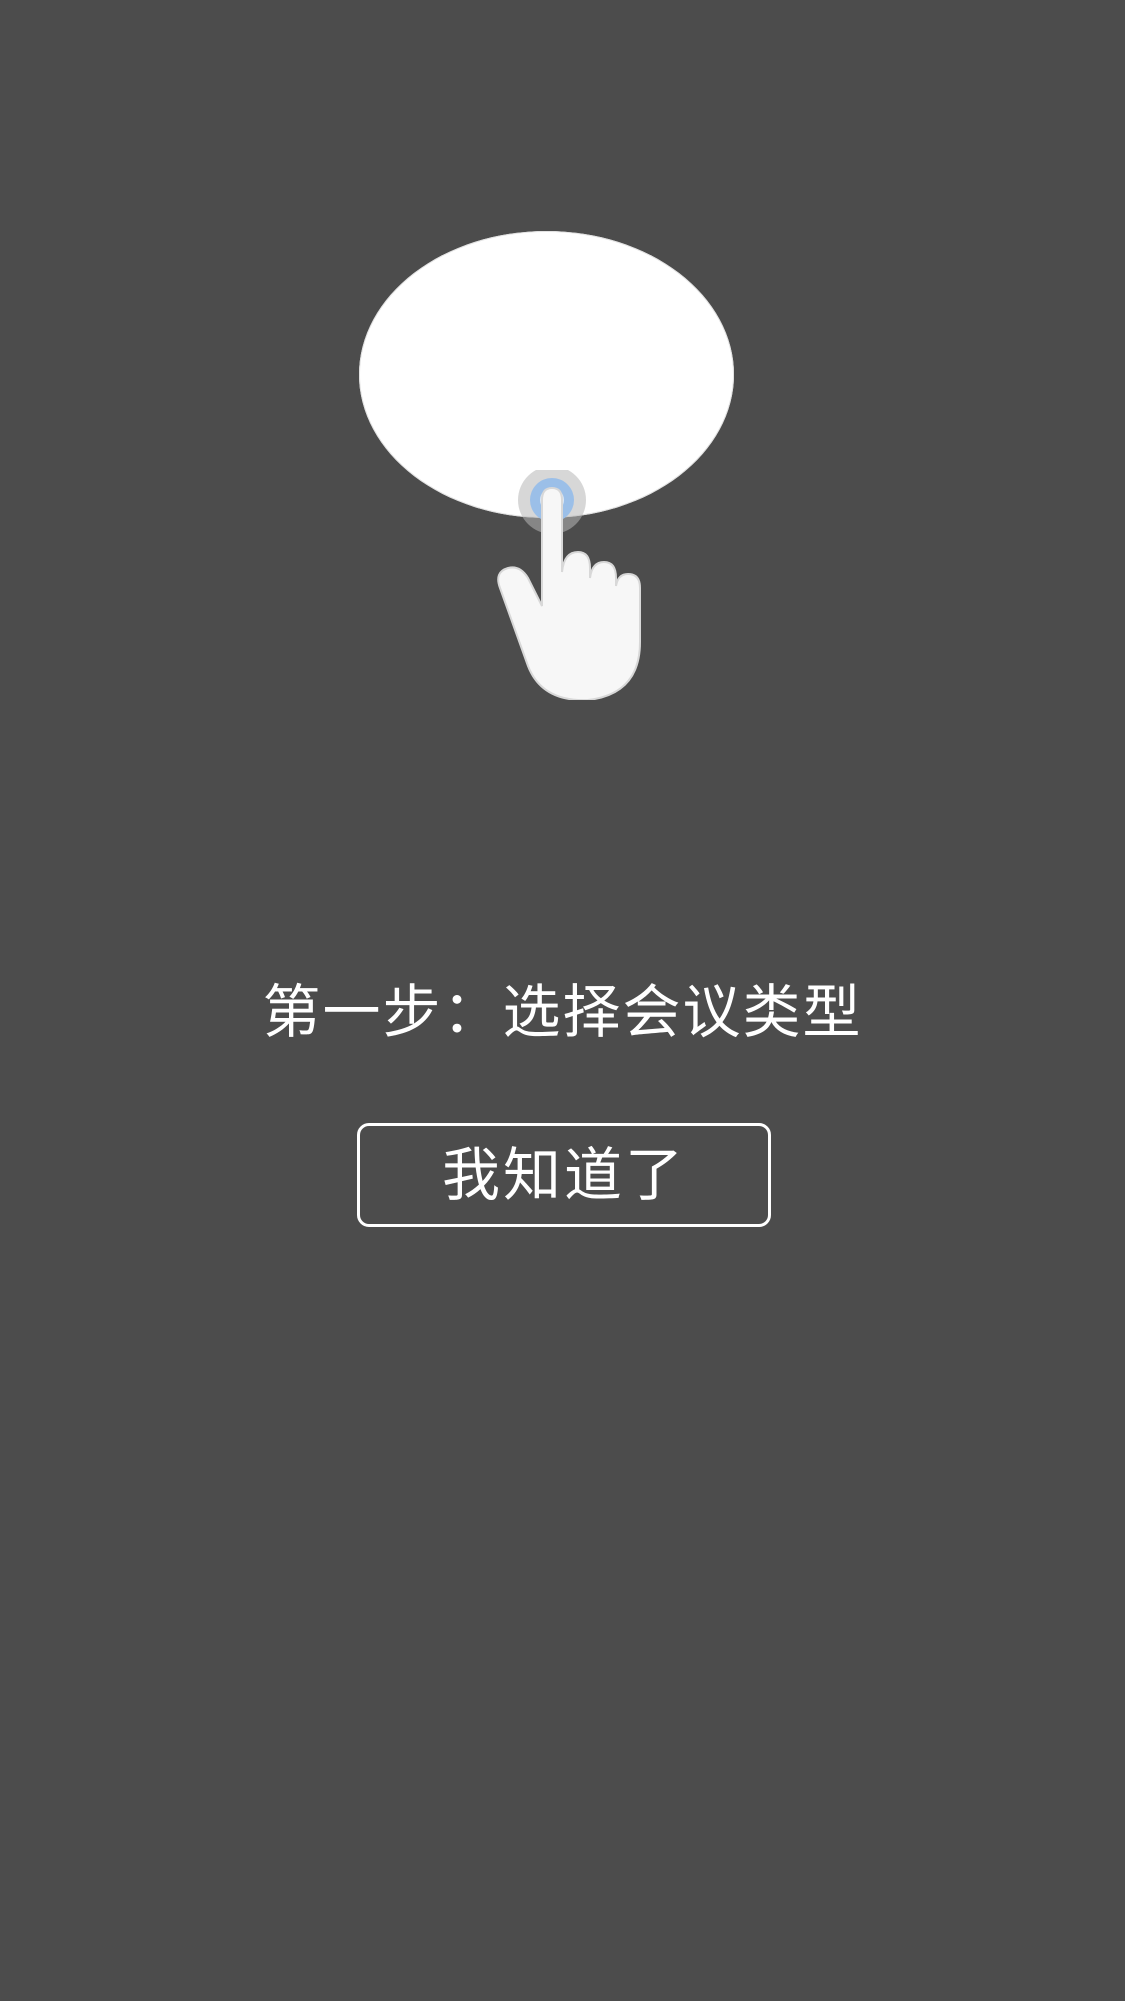  What do you see at coordinates (564, 1175) in the screenshot?
I see `got-it-button: 我知道了` at bounding box center [564, 1175].